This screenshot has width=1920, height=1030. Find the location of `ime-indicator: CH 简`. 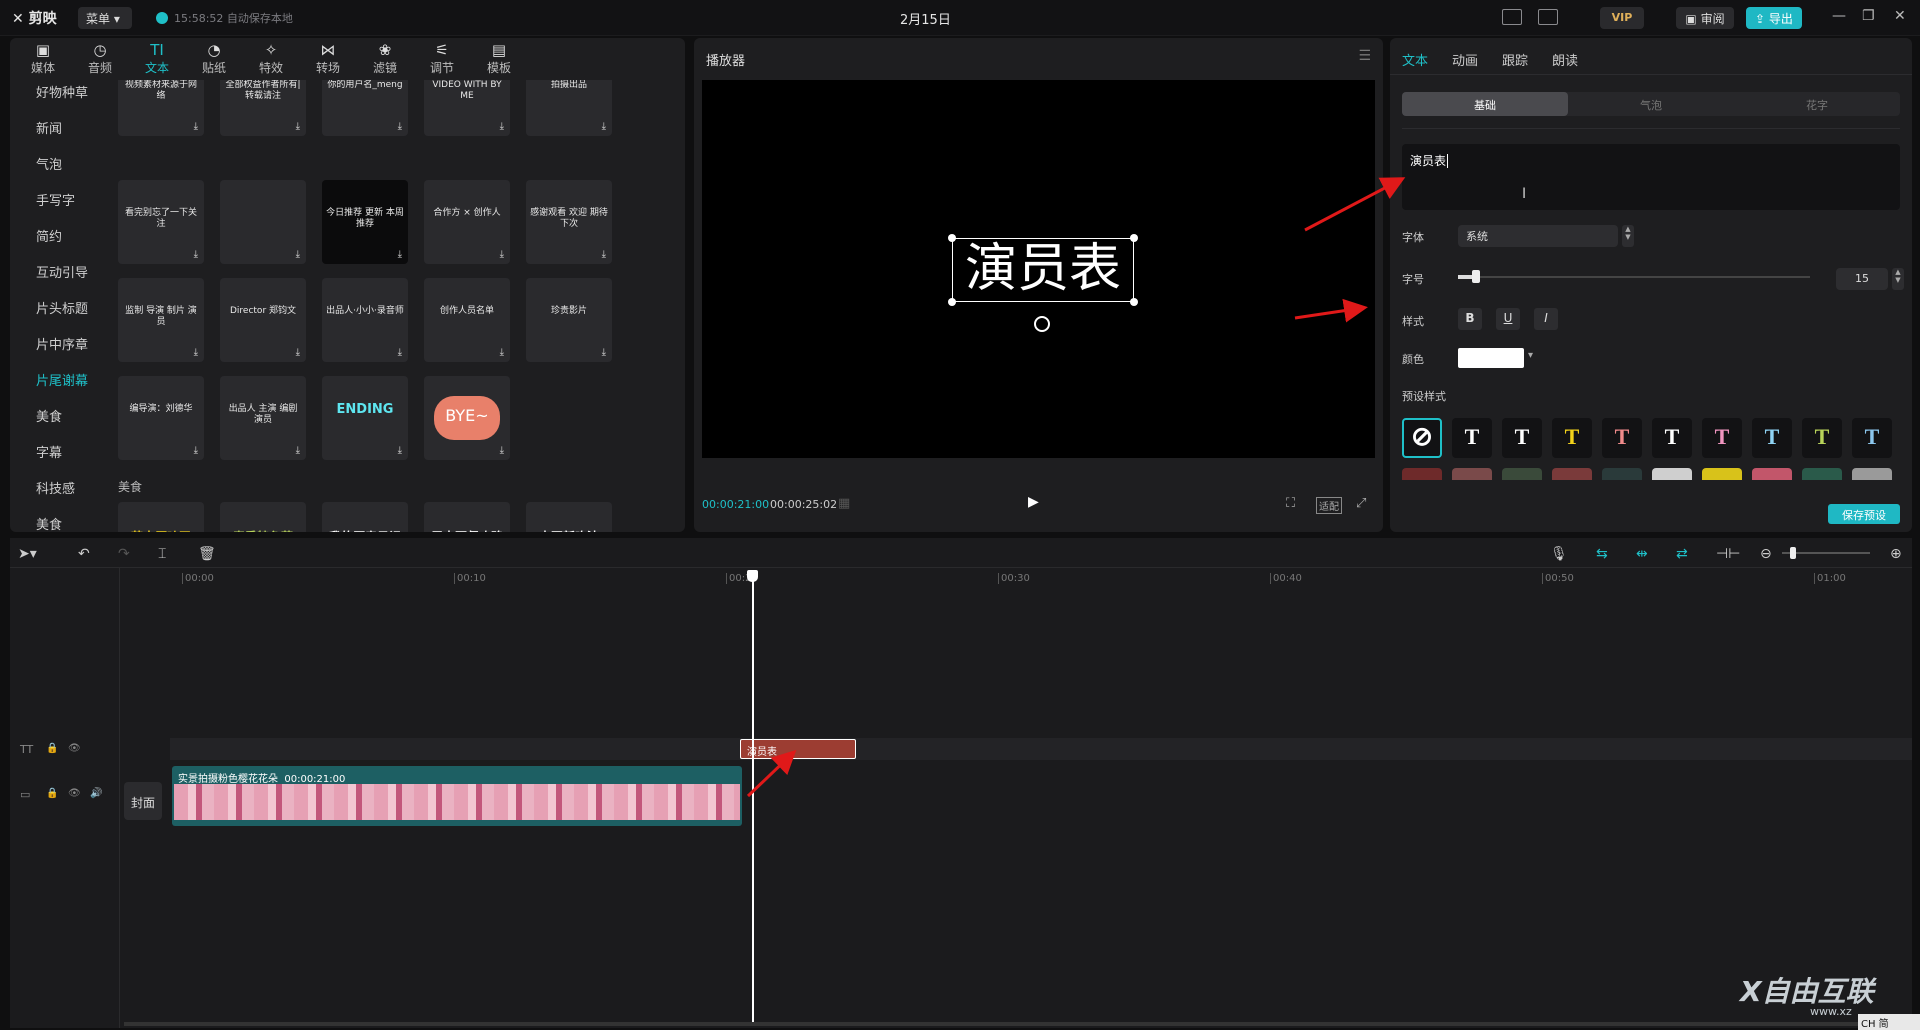

ime-indicator: CH 简 is located at coordinates (1889, 1022).